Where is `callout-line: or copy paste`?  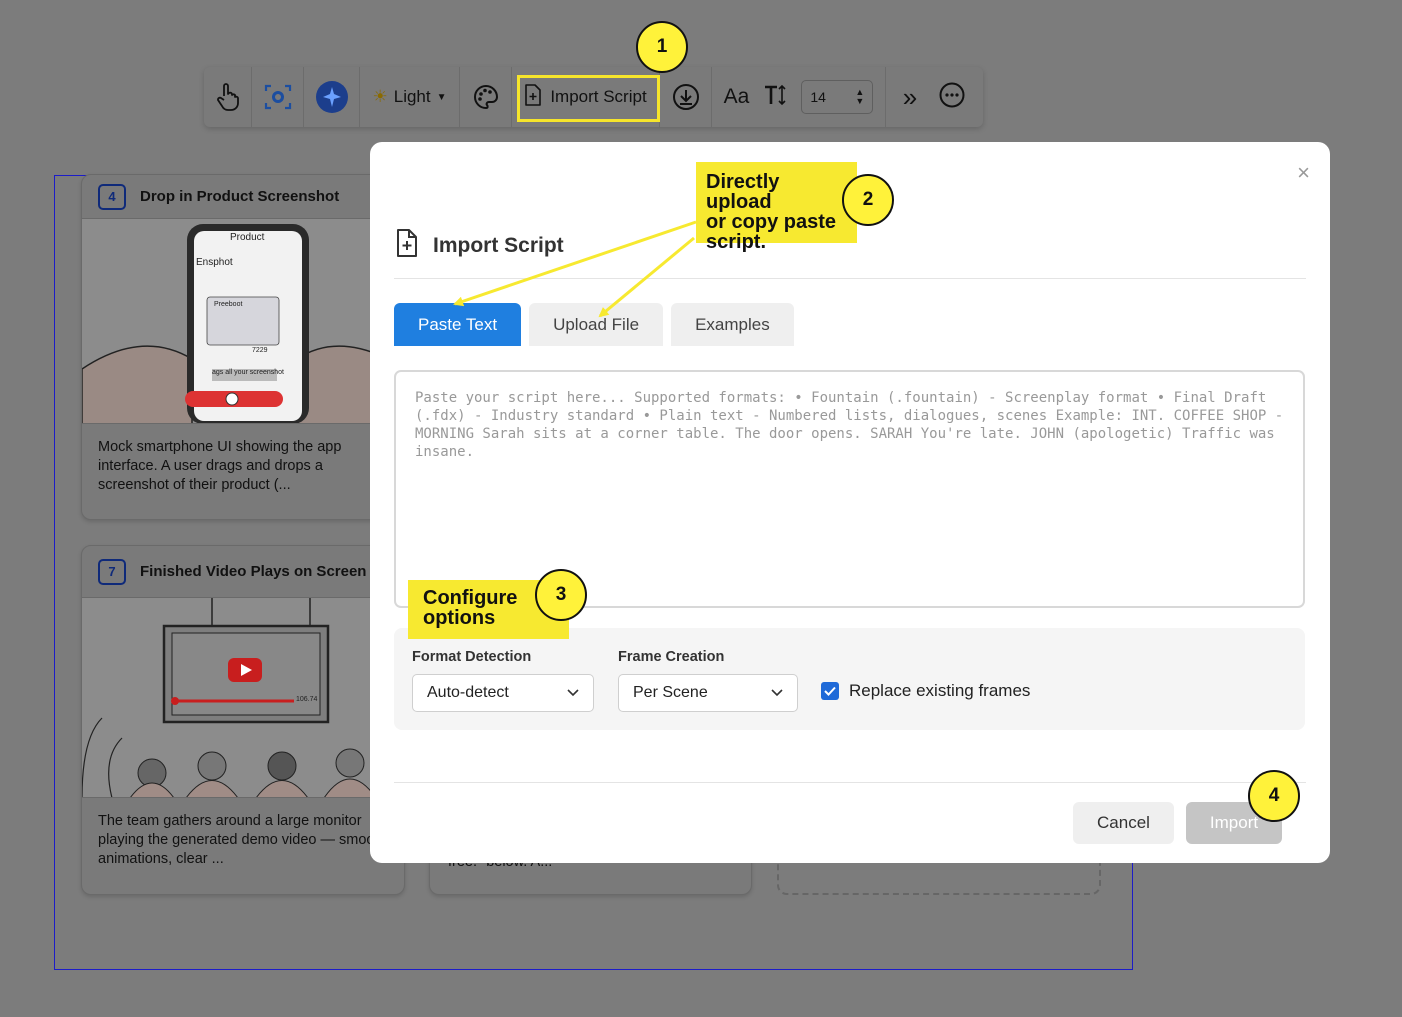 callout-line: or copy paste is located at coordinates (771, 222).